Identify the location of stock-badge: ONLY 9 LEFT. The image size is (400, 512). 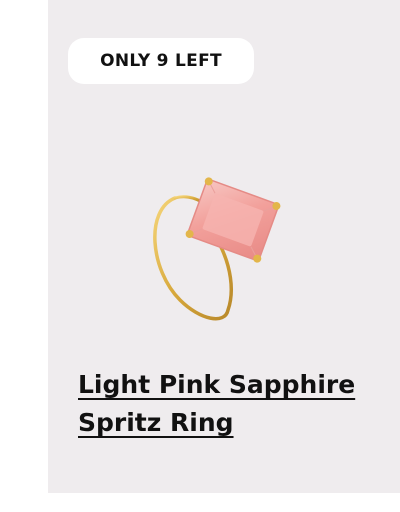
(161, 61).